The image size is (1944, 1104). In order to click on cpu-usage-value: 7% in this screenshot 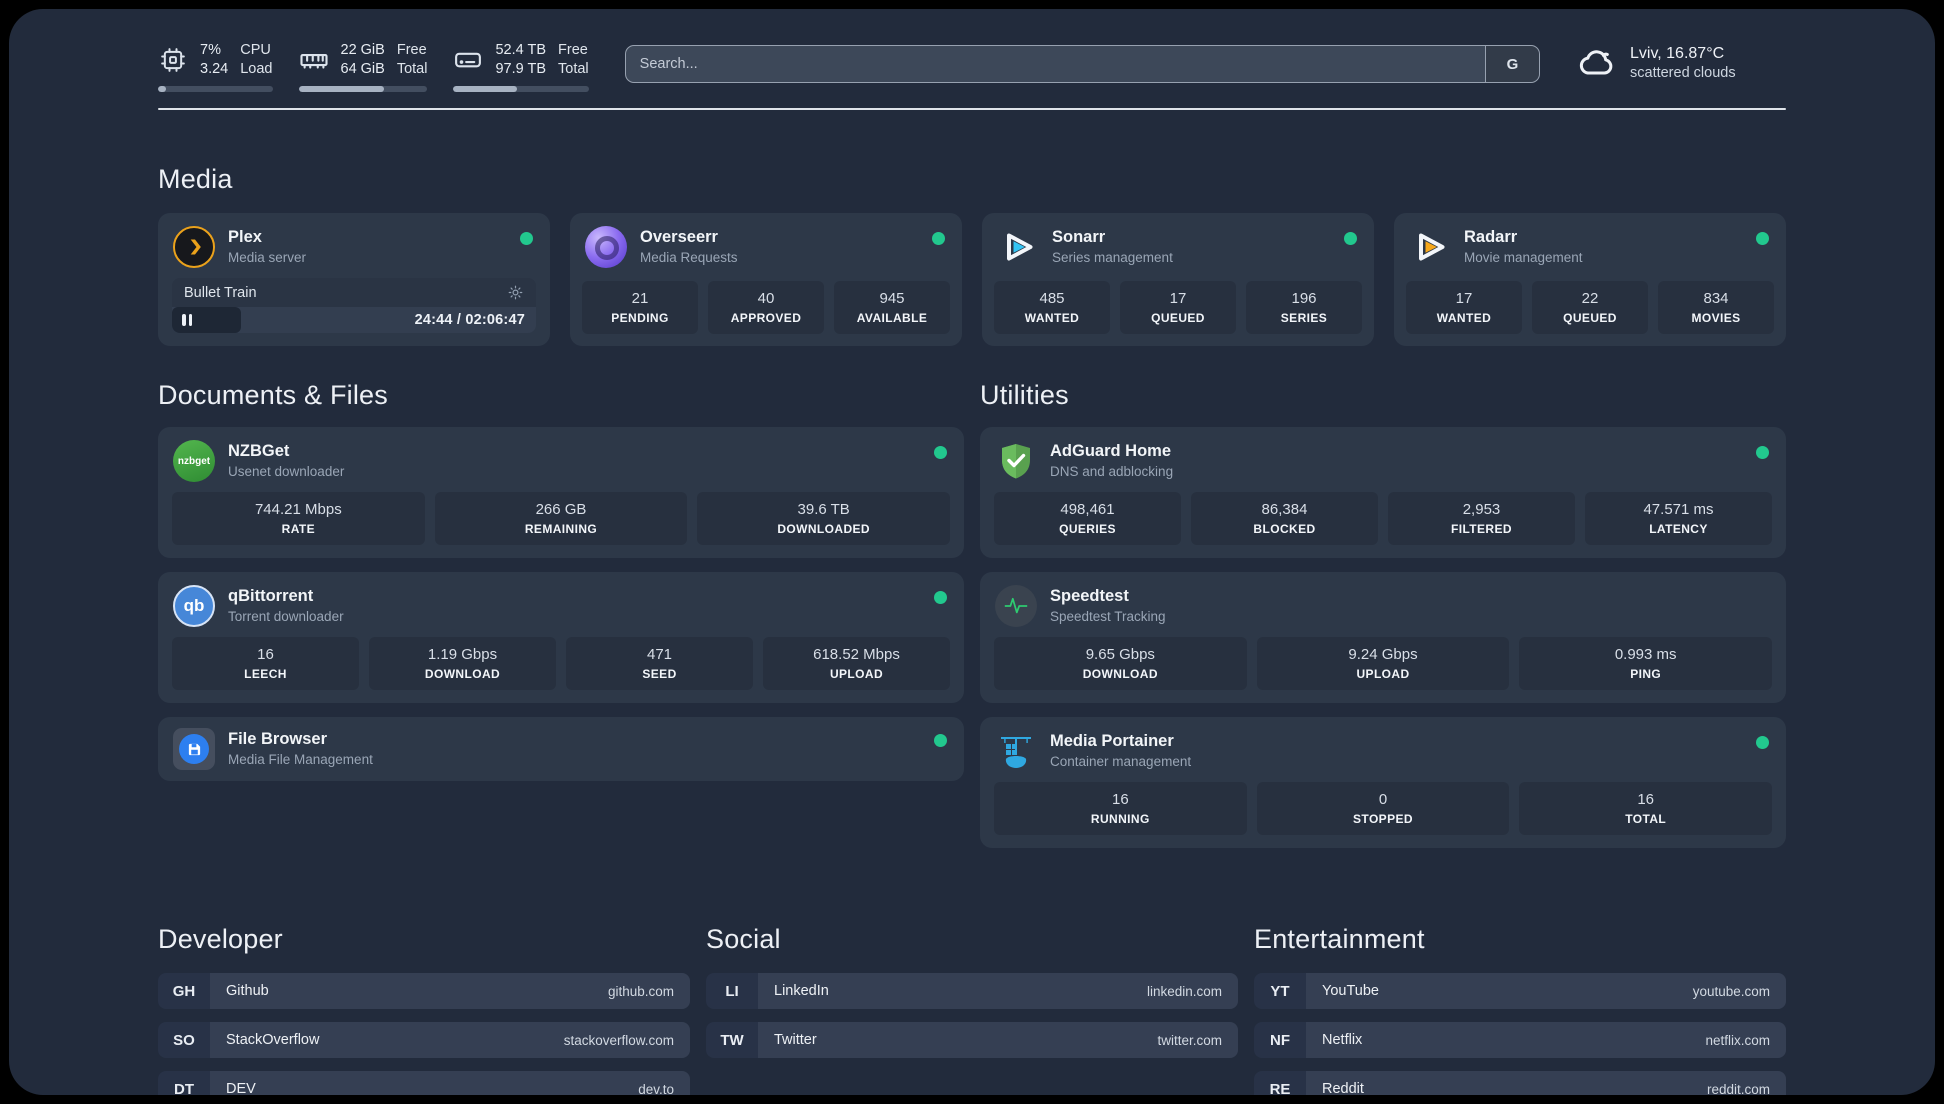, I will do `click(210, 50)`.